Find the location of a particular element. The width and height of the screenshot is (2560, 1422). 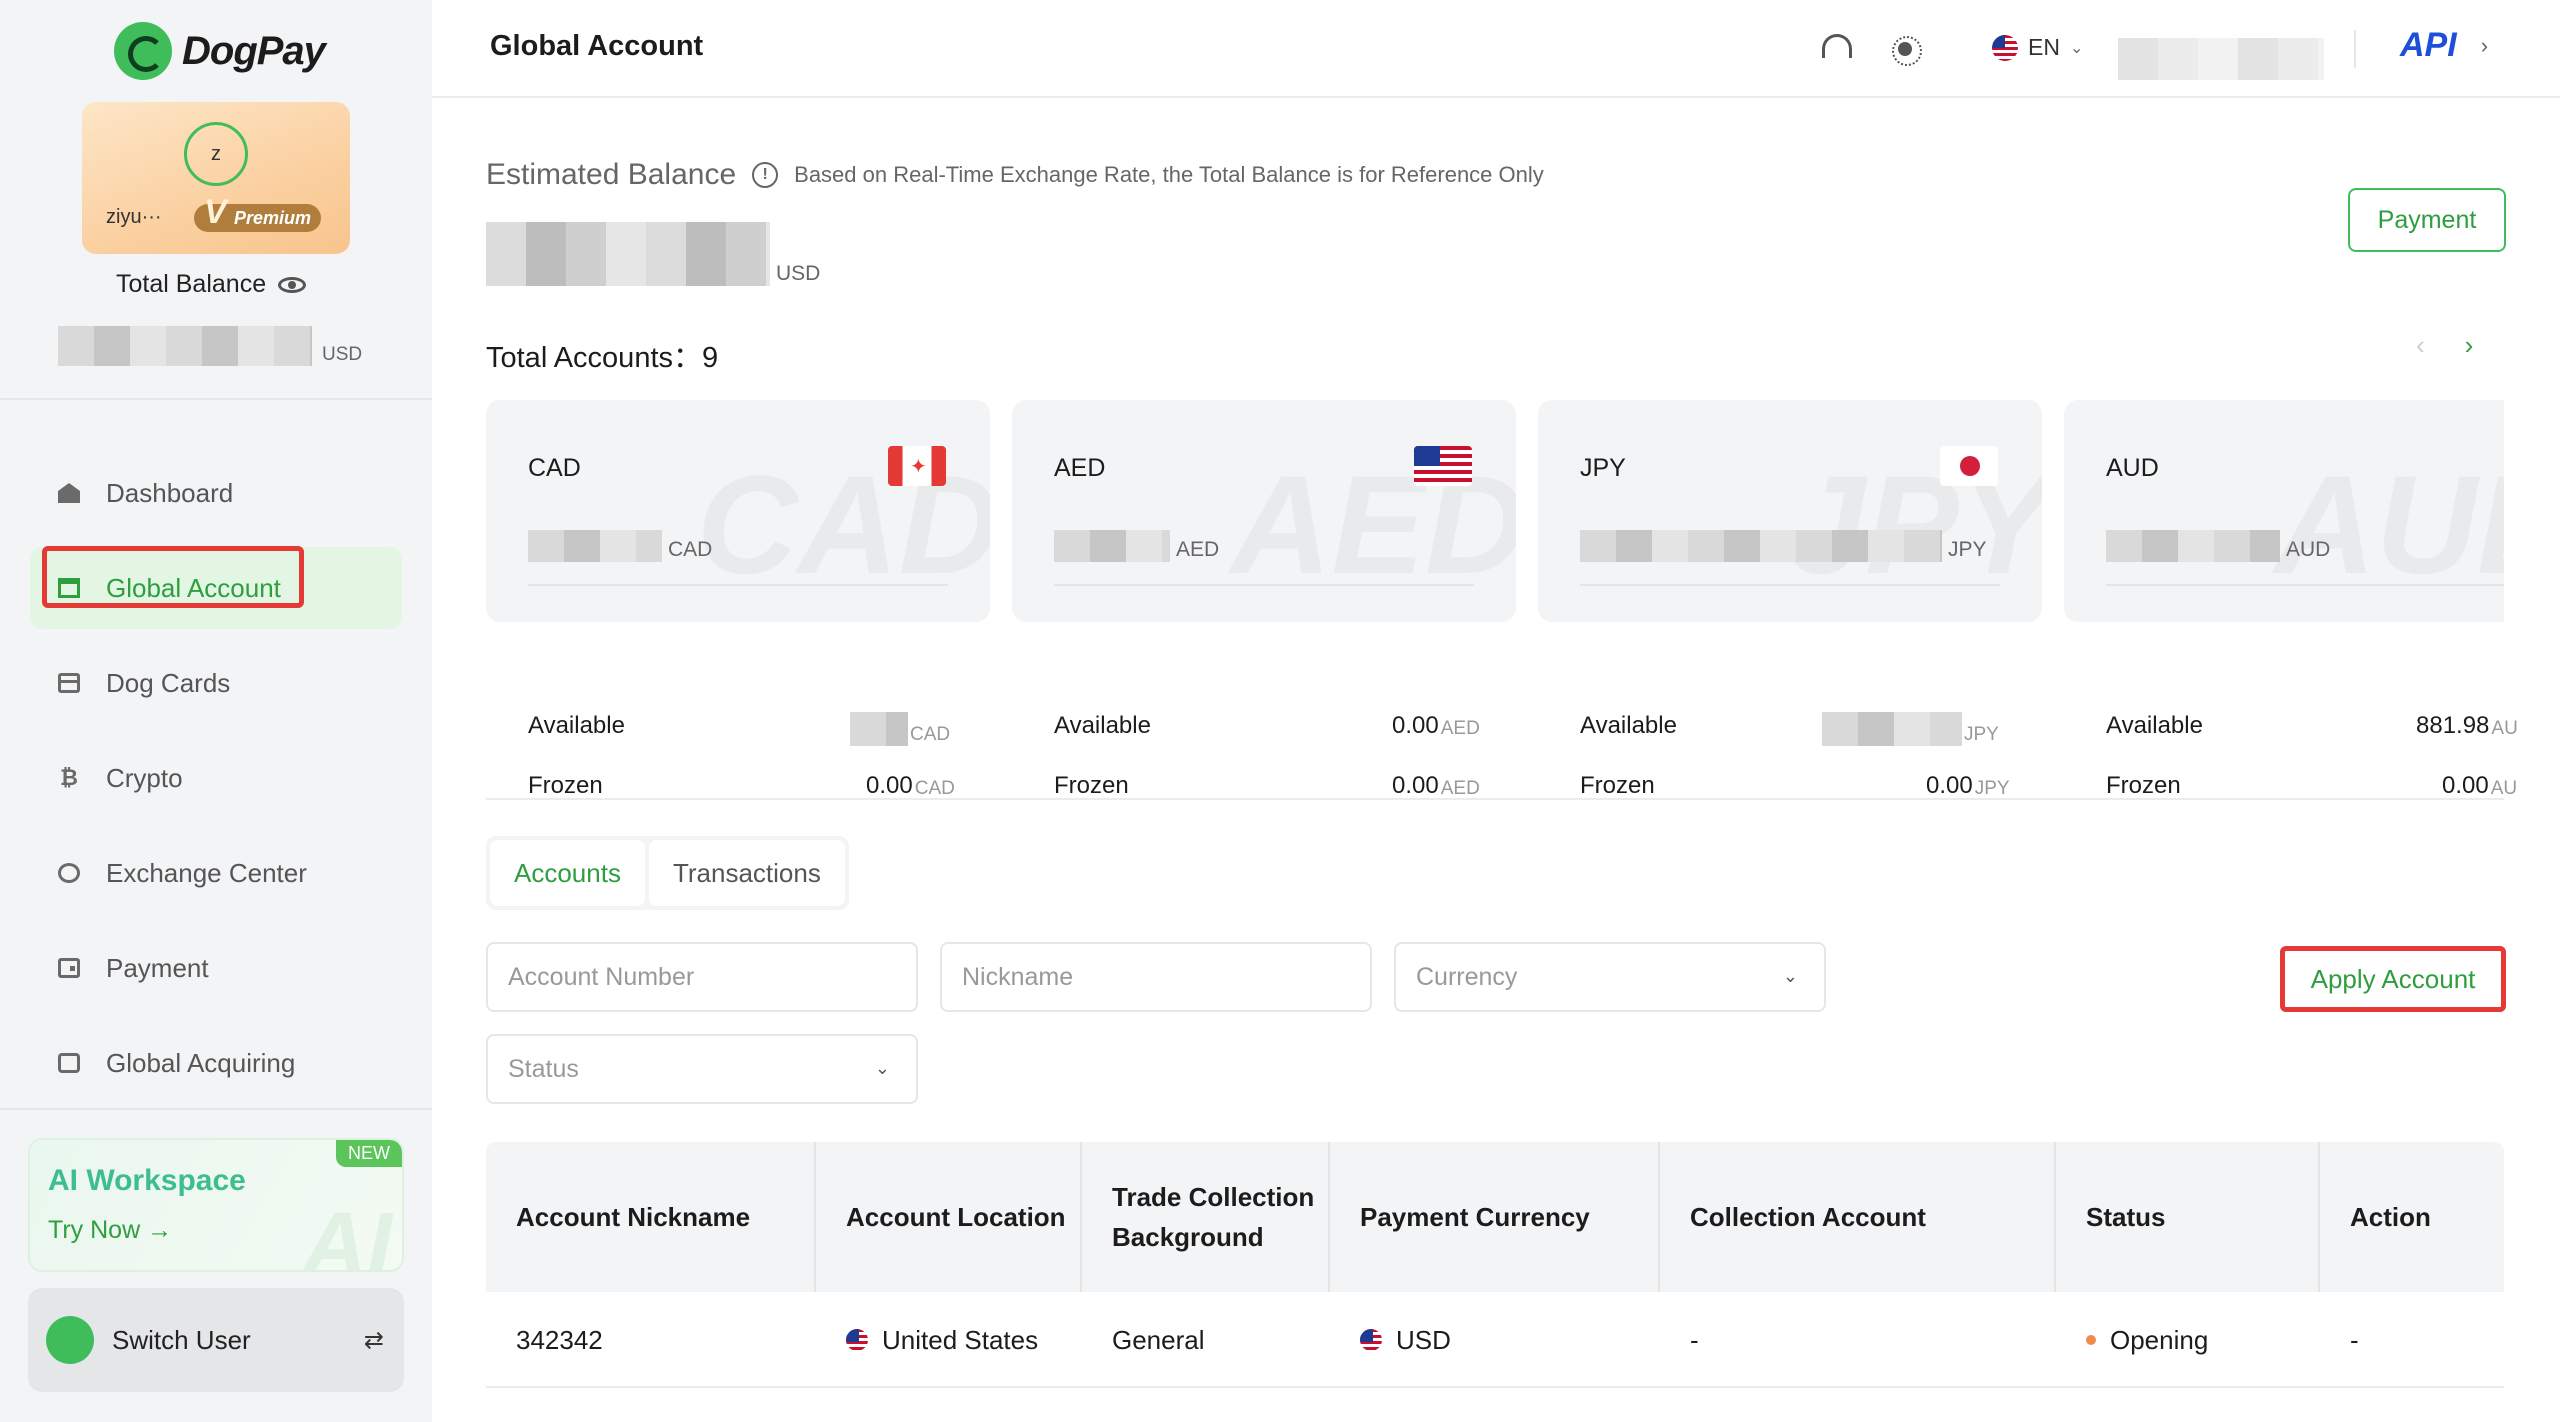

sidebar-item-label: Crypto is located at coordinates (144, 777).